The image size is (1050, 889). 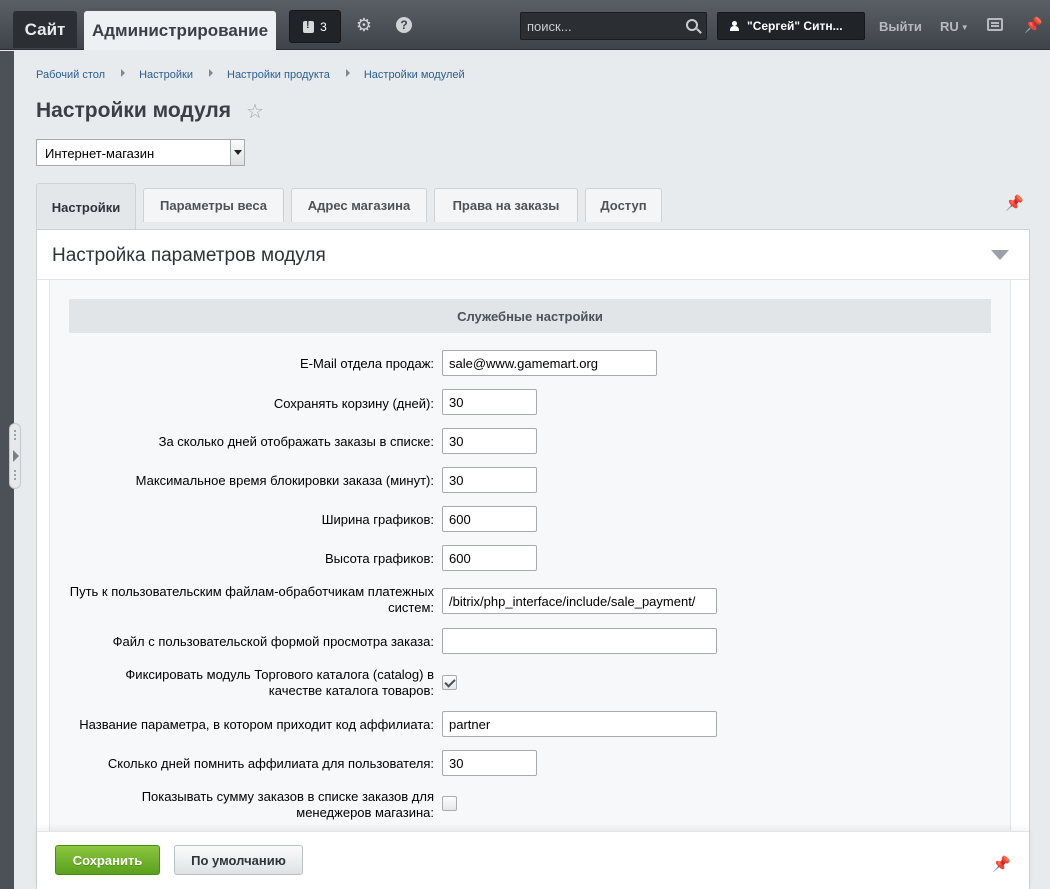 I want to click on chart-width-input, so click(x=489, y=519).